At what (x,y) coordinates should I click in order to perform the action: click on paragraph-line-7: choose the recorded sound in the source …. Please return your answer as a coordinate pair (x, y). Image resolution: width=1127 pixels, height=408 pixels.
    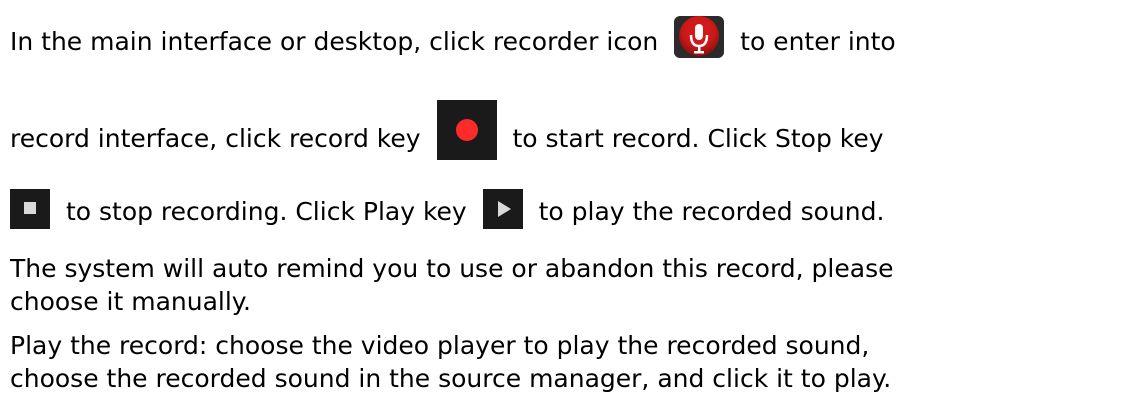
    Looking at the image, I should click on (450, 379).